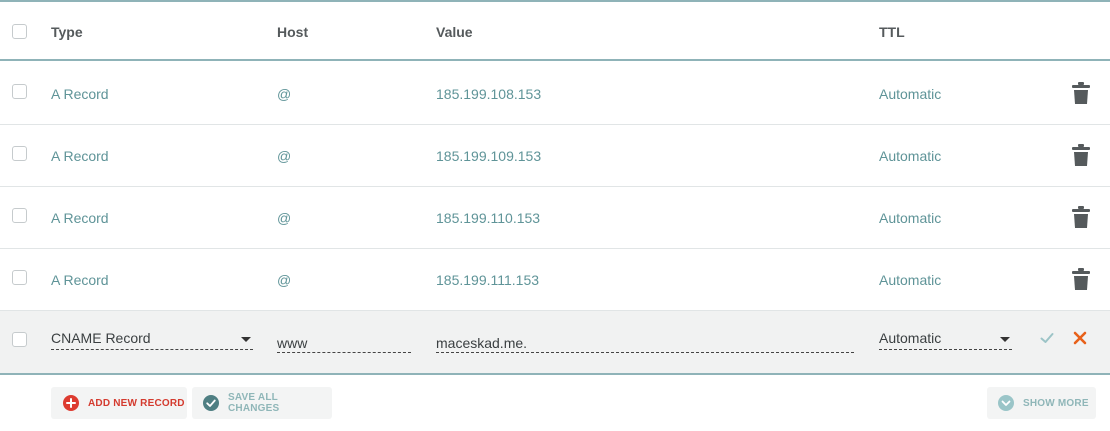 The width and height of the screenshot is (1110, 431). What do you see at coordinates (211, 403) in the screenshot?
I see `check-circle-icon` at bounding box center [211, 403].